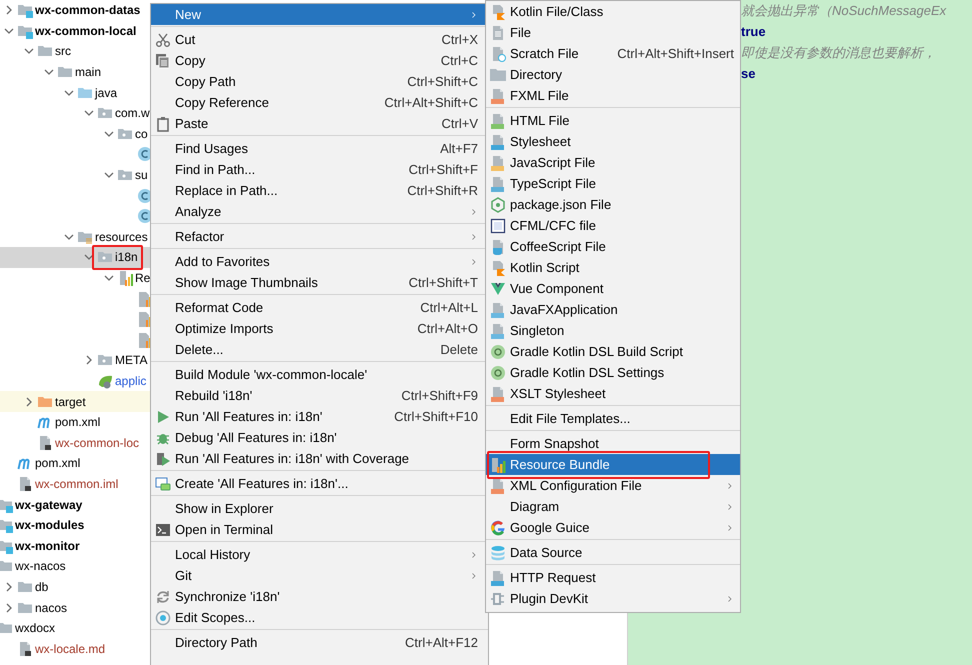 This screenshot has height=665, width=972. What do you see at coordinates (613, 577) in the screenshot?
I see `menu-item: HTTP Request` at bounding box center [613, 577].